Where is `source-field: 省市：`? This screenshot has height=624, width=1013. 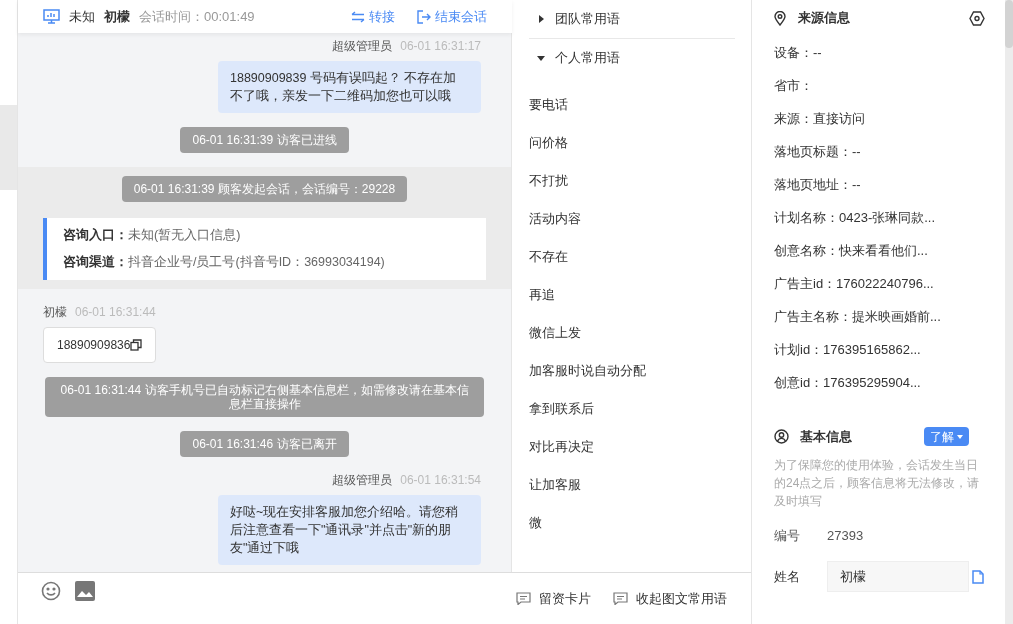 source-field: 省市： is located at coordinates (889, 85).